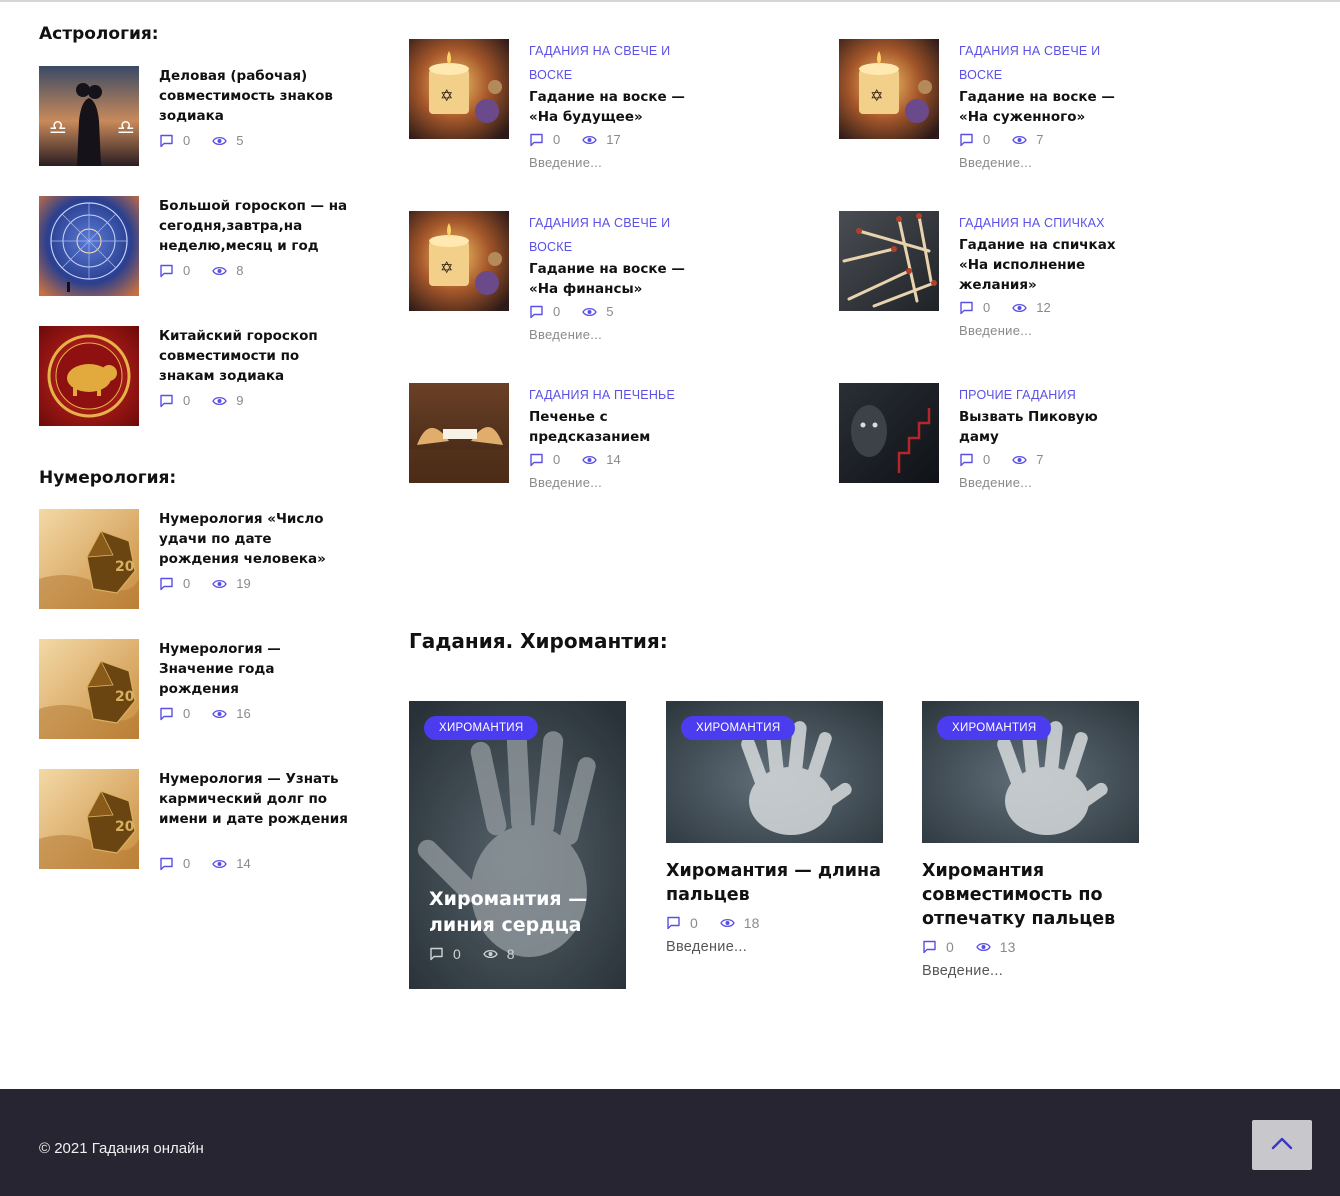 Image resolution: width=1340 pixels, height=1196 pixels. What do you see at coordinates (614, 107) in the screenshot?
I see `post-title-link: Гадание на воске — «На будущее»` at bounding box center [614, 107].